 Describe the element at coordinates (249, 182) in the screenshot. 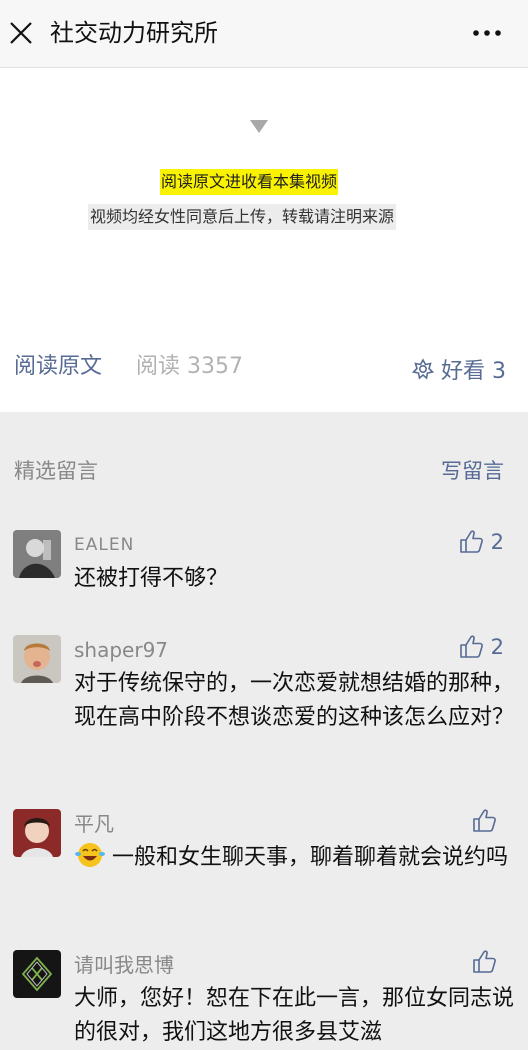

I see `highlight-text: 阅读原文进收看本集视频` at that location.